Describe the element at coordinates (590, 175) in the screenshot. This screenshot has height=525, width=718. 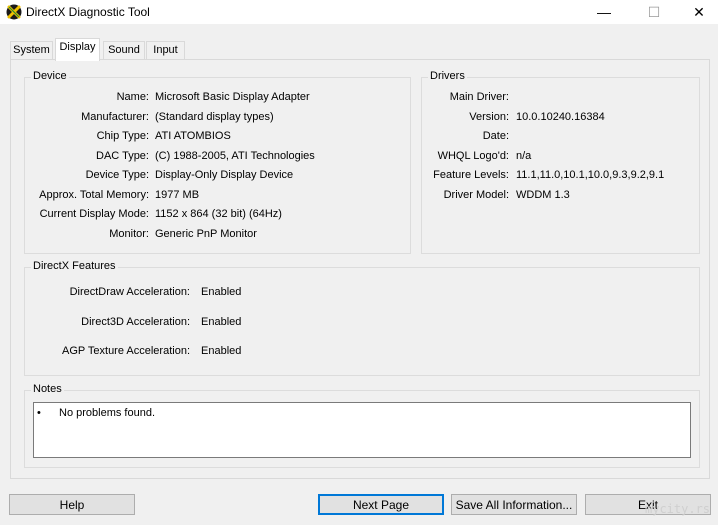
I see `driver-row-value: 11.1,11.0,10.1,10.0,9.3,9.2,9.1` at that location.